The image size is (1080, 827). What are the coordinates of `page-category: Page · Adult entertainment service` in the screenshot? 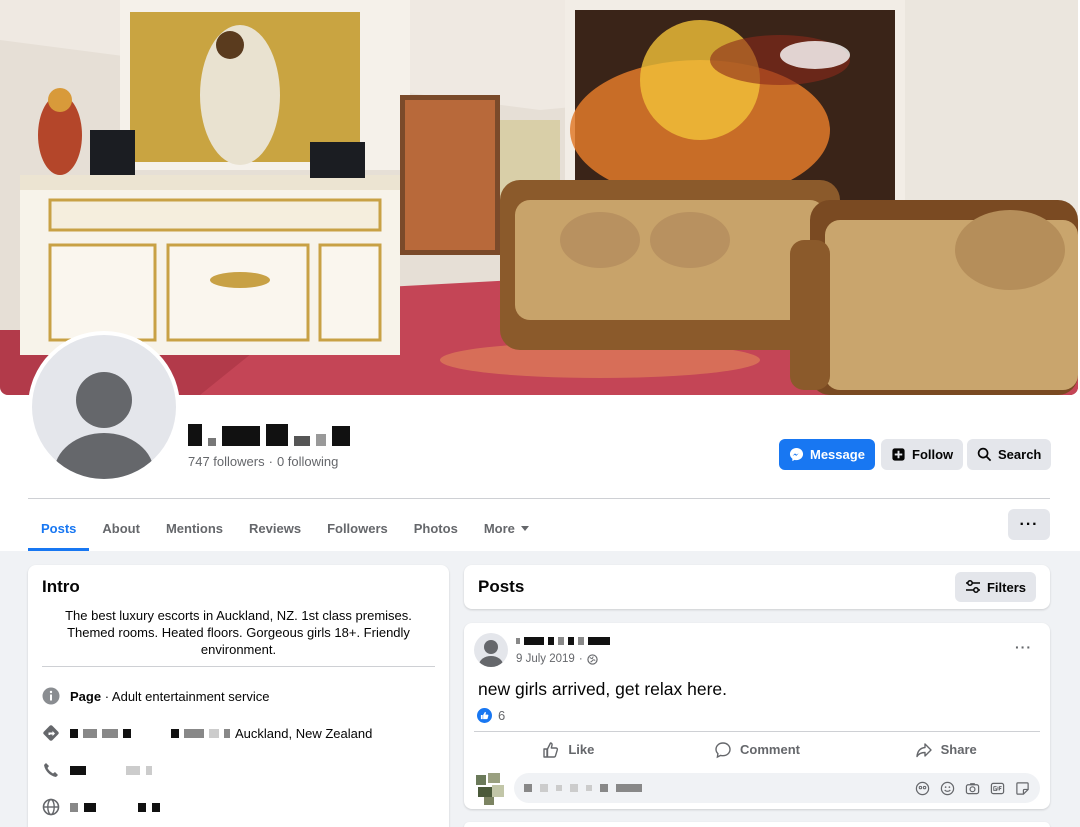 It's located at (169, 696).